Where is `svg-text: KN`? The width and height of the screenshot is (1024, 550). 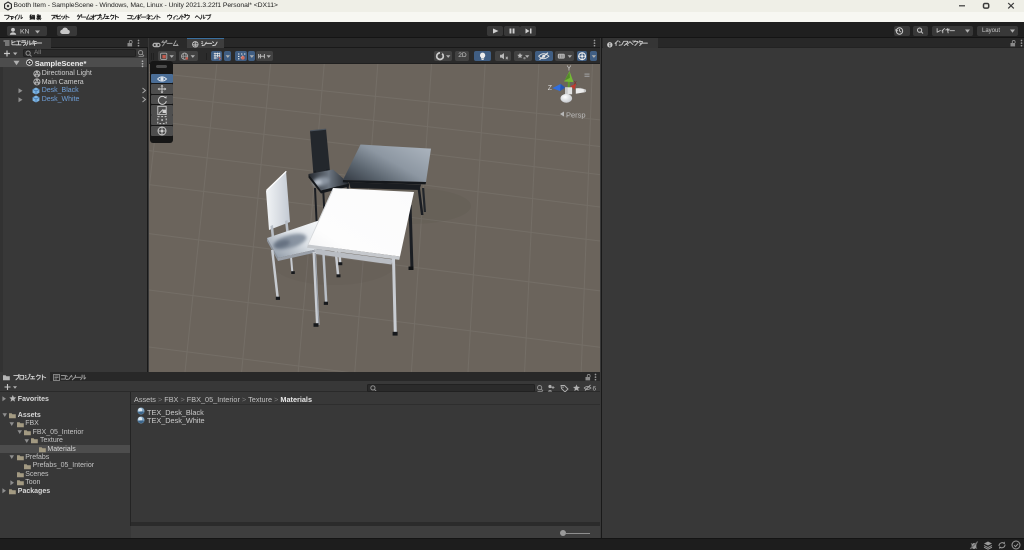 svg-text: KN is located at coordinates (25, 31).